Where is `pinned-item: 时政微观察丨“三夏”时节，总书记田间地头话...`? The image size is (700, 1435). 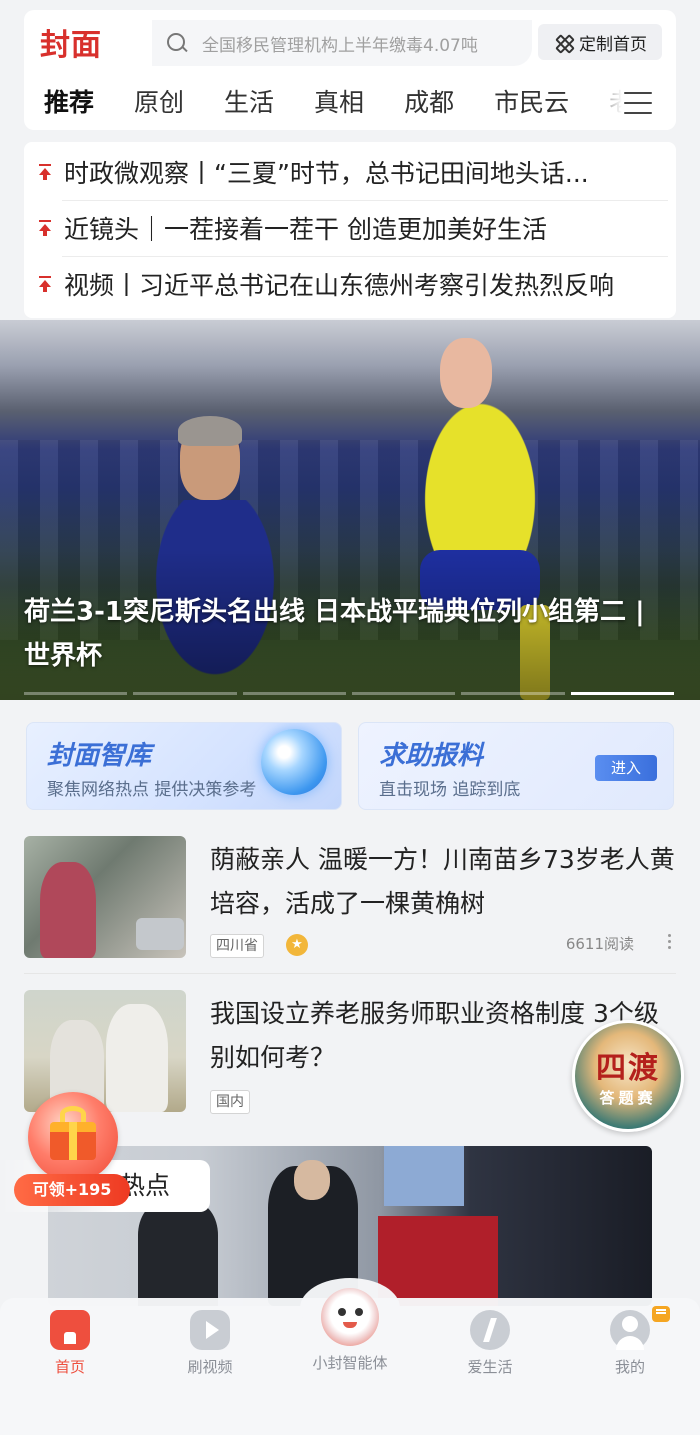
pinned-item: 时政微观察丨“三夏”时节，总书记田间地头话... is located at coordinates (350, 172).